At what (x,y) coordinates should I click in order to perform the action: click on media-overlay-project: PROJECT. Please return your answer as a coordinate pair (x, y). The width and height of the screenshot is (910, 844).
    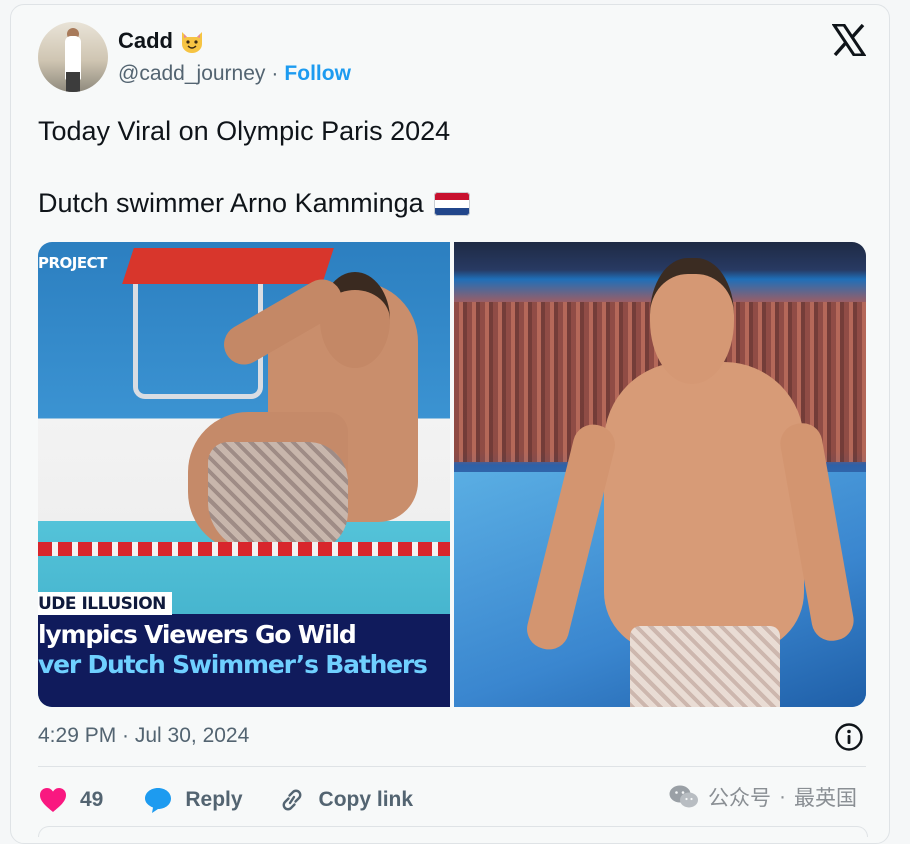
    Looking at the image, I should click on (72, 263).